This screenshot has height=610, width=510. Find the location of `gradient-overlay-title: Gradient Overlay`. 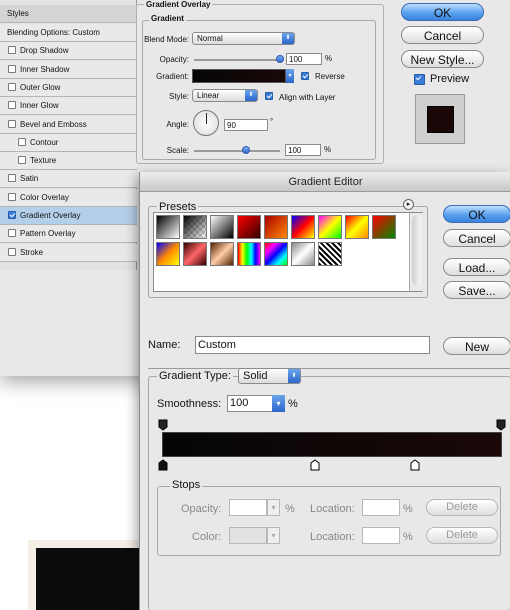

gradient-overlay-title: Gradient Overlay is located at coordinates (178, 4).